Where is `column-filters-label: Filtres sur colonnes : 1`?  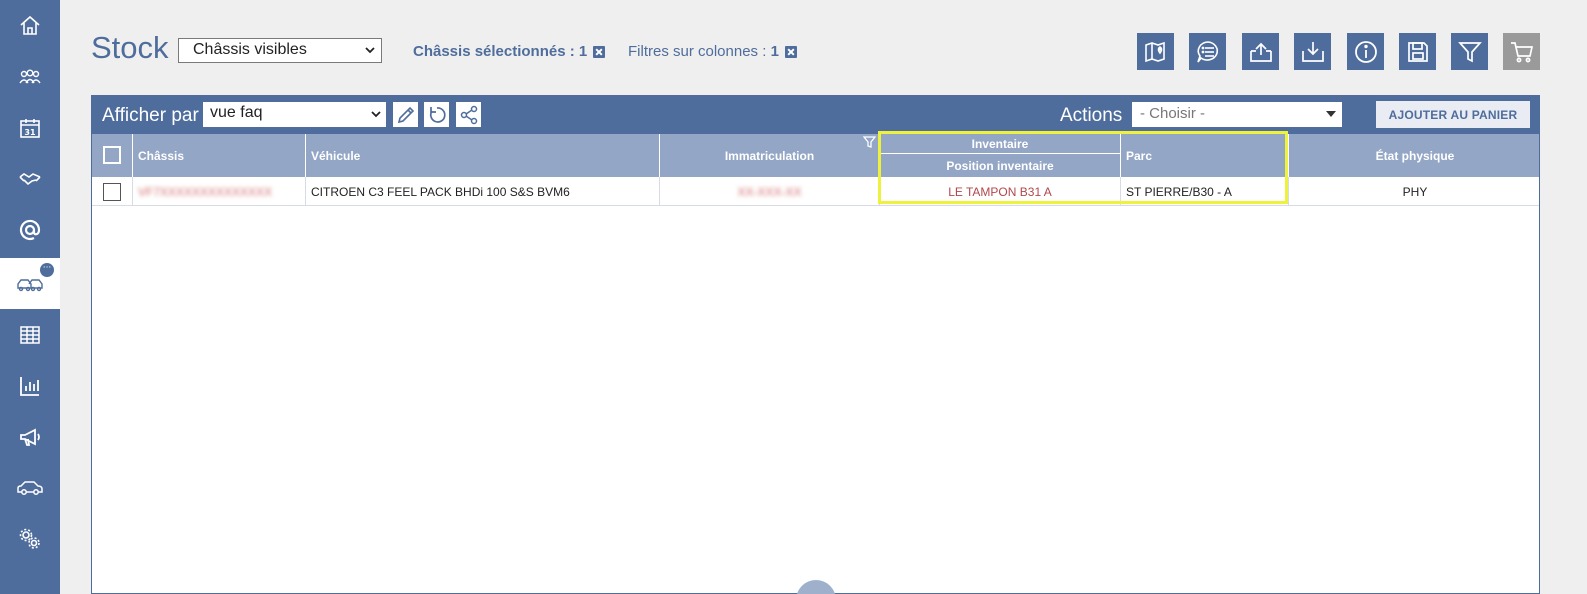
column-filters-label: Filtres sur colonnes : 1 is located at coordinates (703, 51).